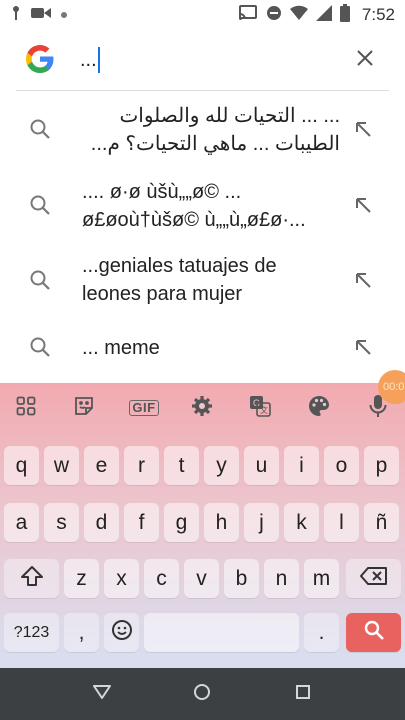 The height and width of the screenshot is (720, 405). What do you see at coordinates (321, 578) in the screenshot?
I see `key-m: m` at bounding box center [321, 578].